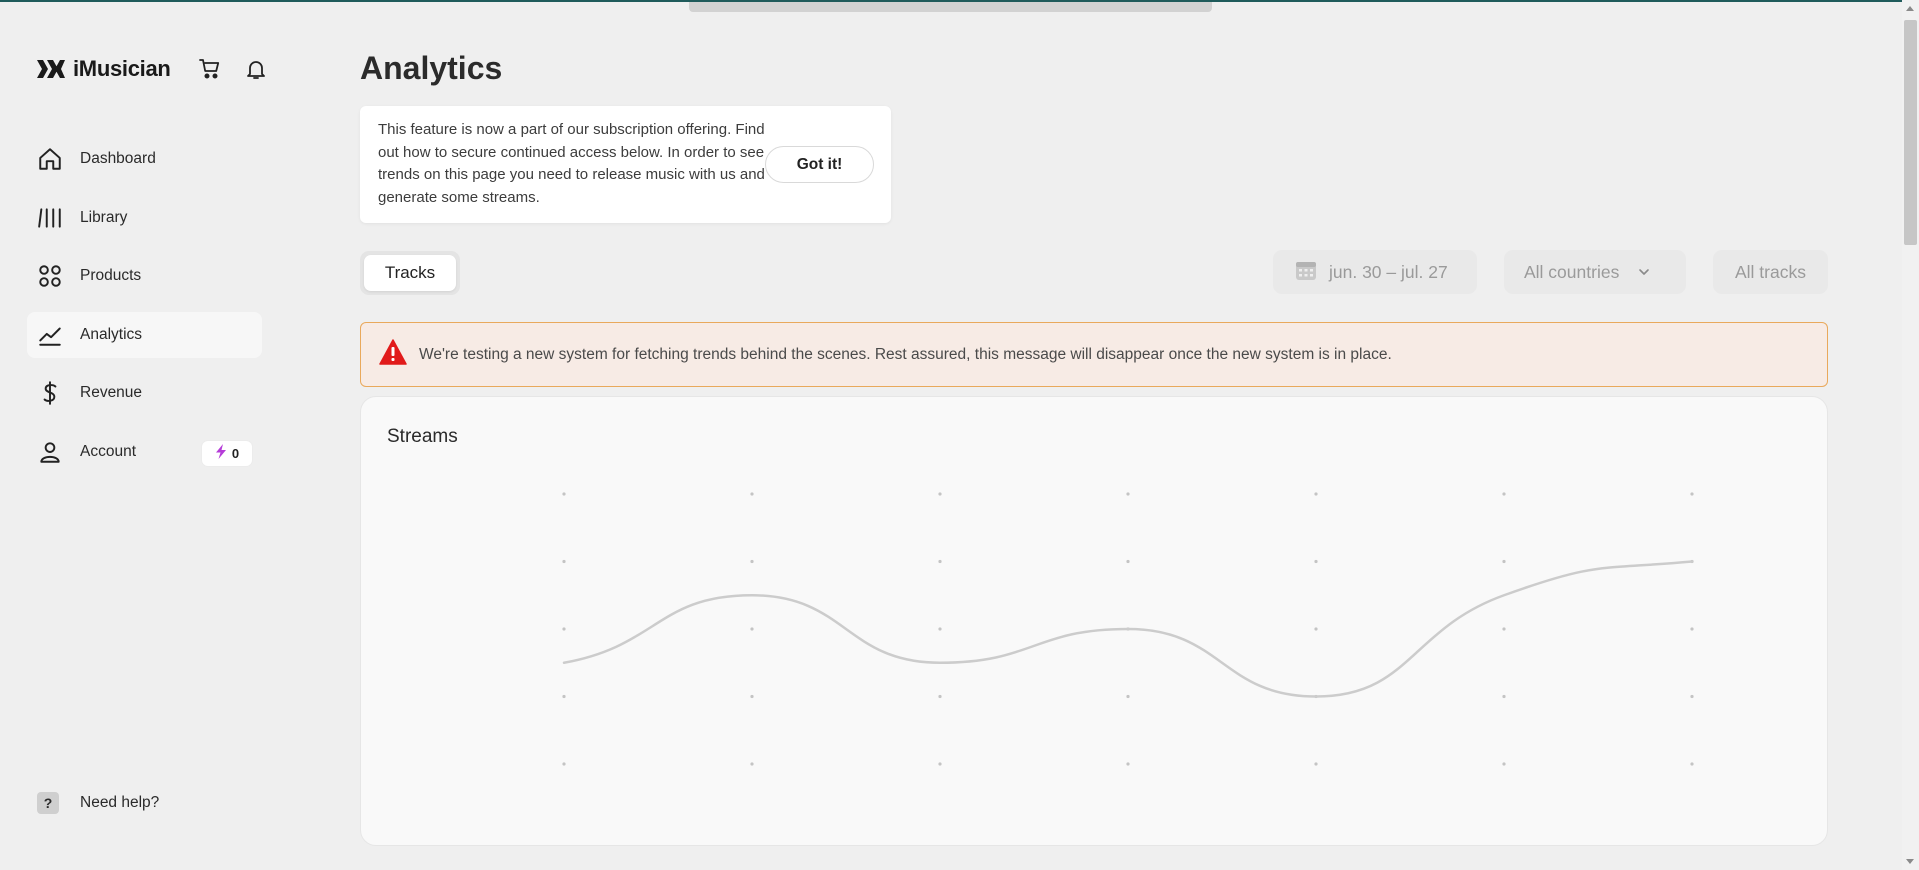 The height and width of the screenshot is (870, 1919). Describe the element at coordinates (393, 354) in the screenshot. I see `warning-icon` at that location.